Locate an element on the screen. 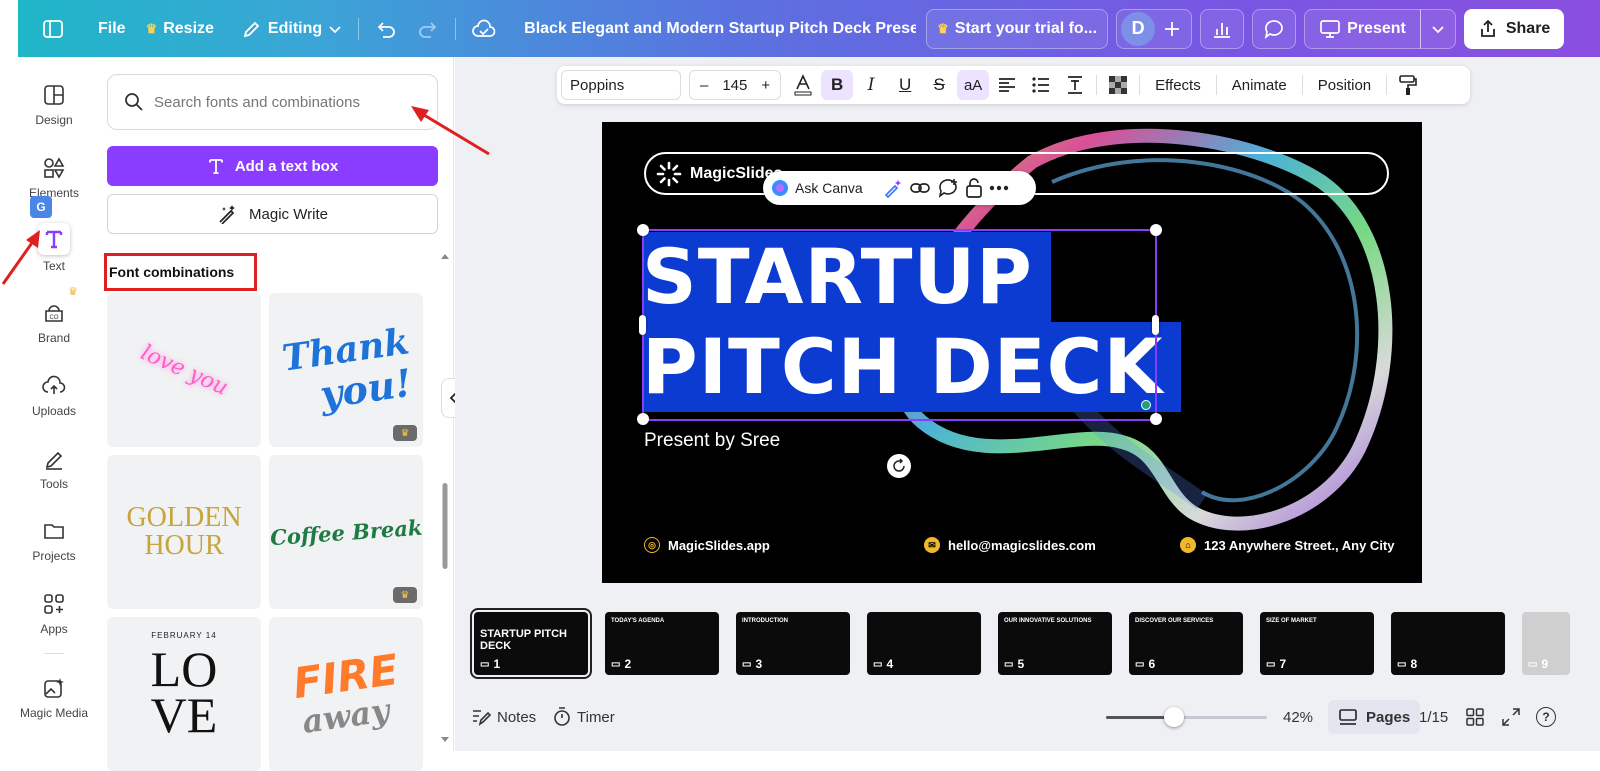  rail-item-apps: Apps is located at coordinates (54, 613).